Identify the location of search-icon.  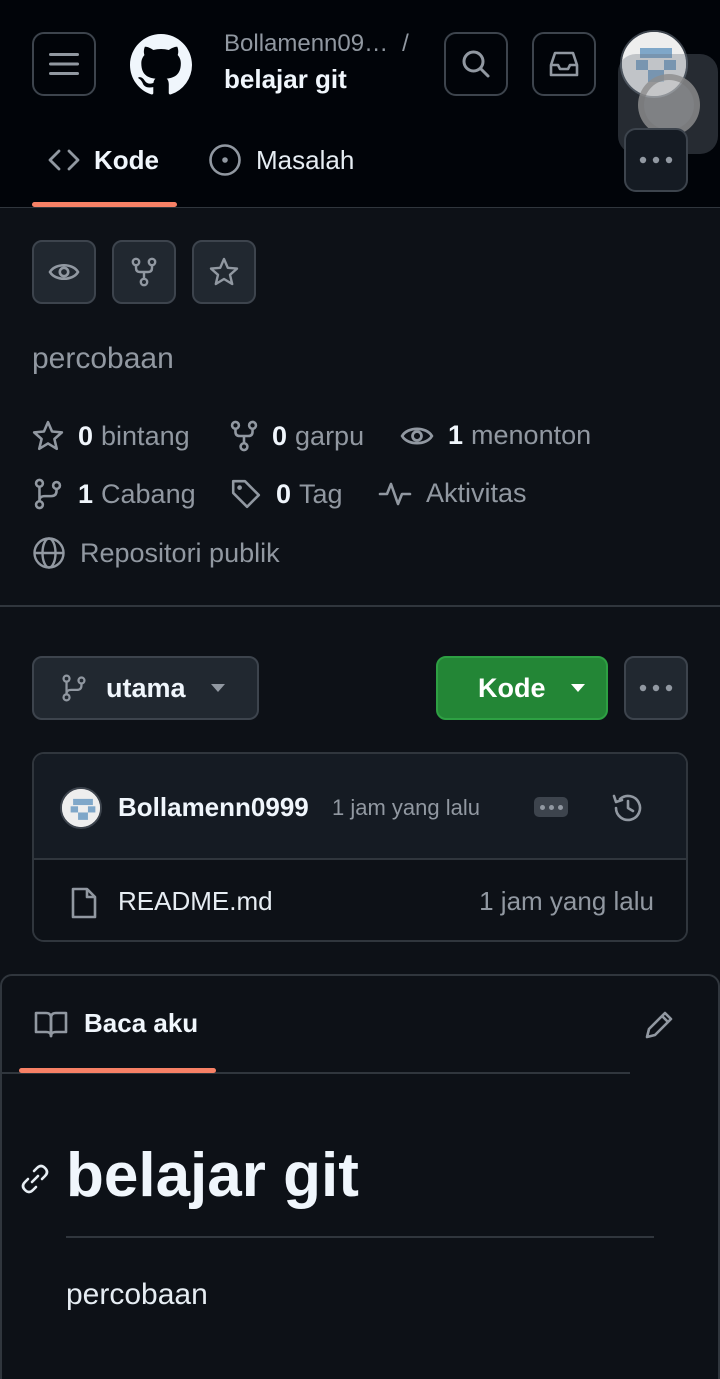
(476, 64).